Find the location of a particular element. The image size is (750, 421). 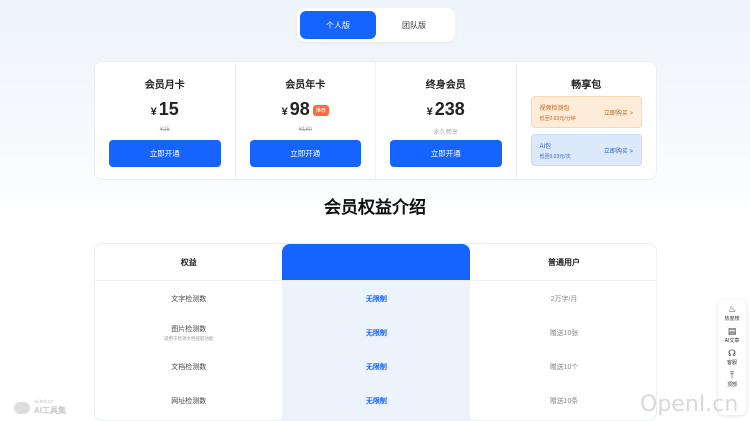

table-row: 图片检测数 适用于检测文档提取功能 无限制 赠送10张 is located at coordinates (375, 333).